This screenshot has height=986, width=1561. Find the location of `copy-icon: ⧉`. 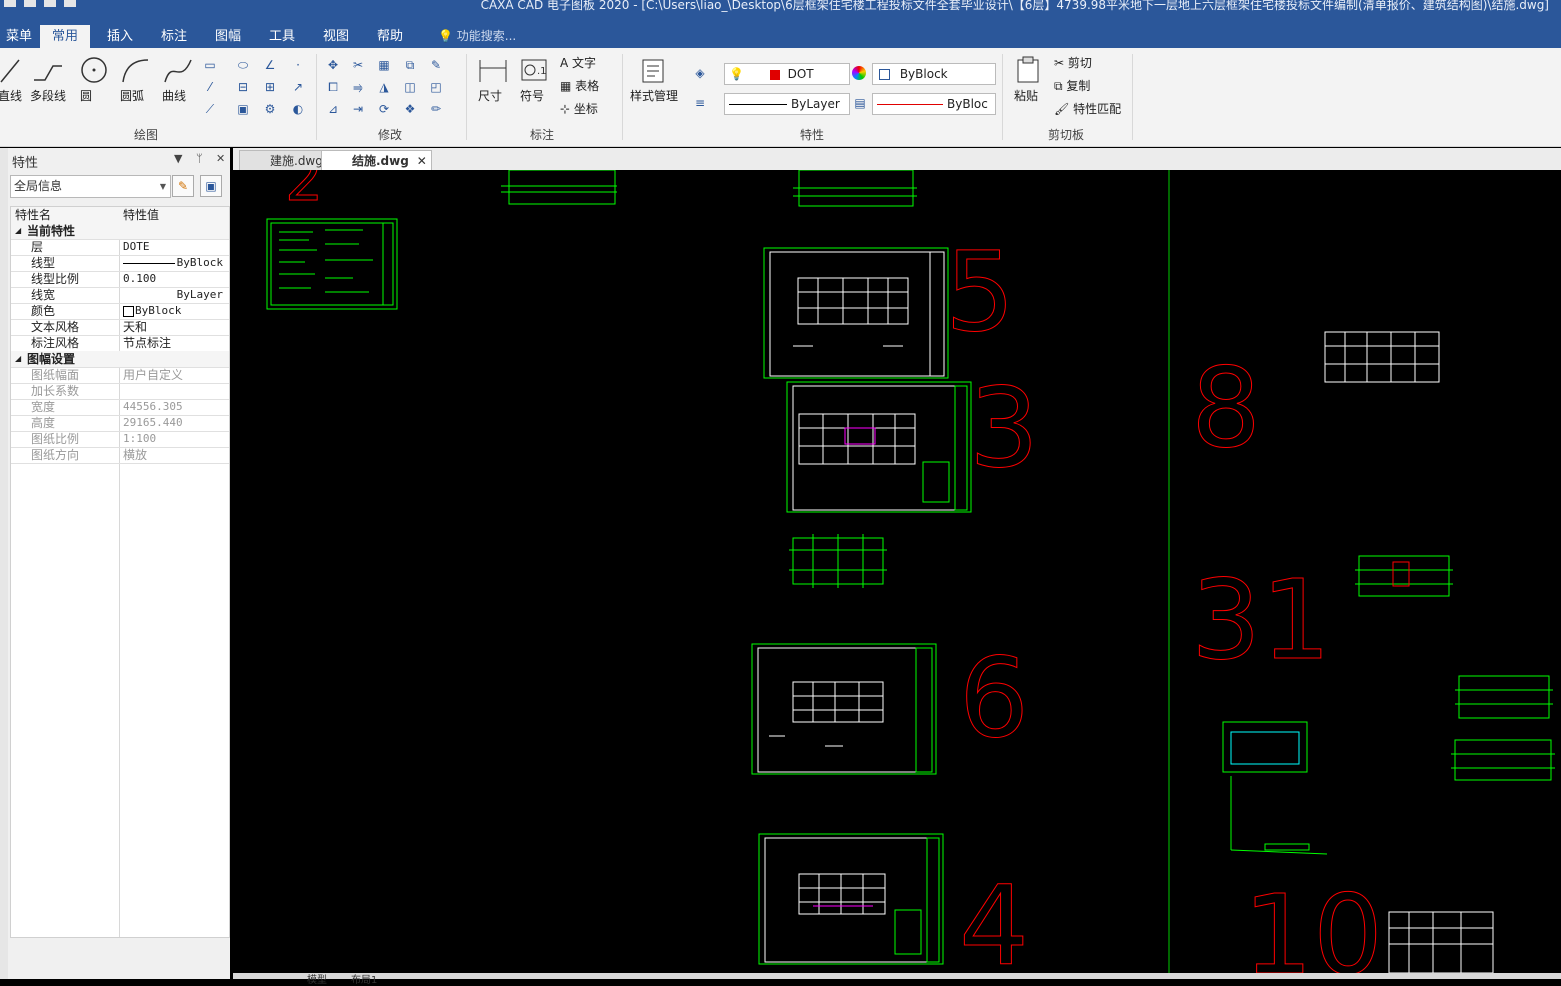

copy-icon: ⧉ is located at coordinates (1058, 86).